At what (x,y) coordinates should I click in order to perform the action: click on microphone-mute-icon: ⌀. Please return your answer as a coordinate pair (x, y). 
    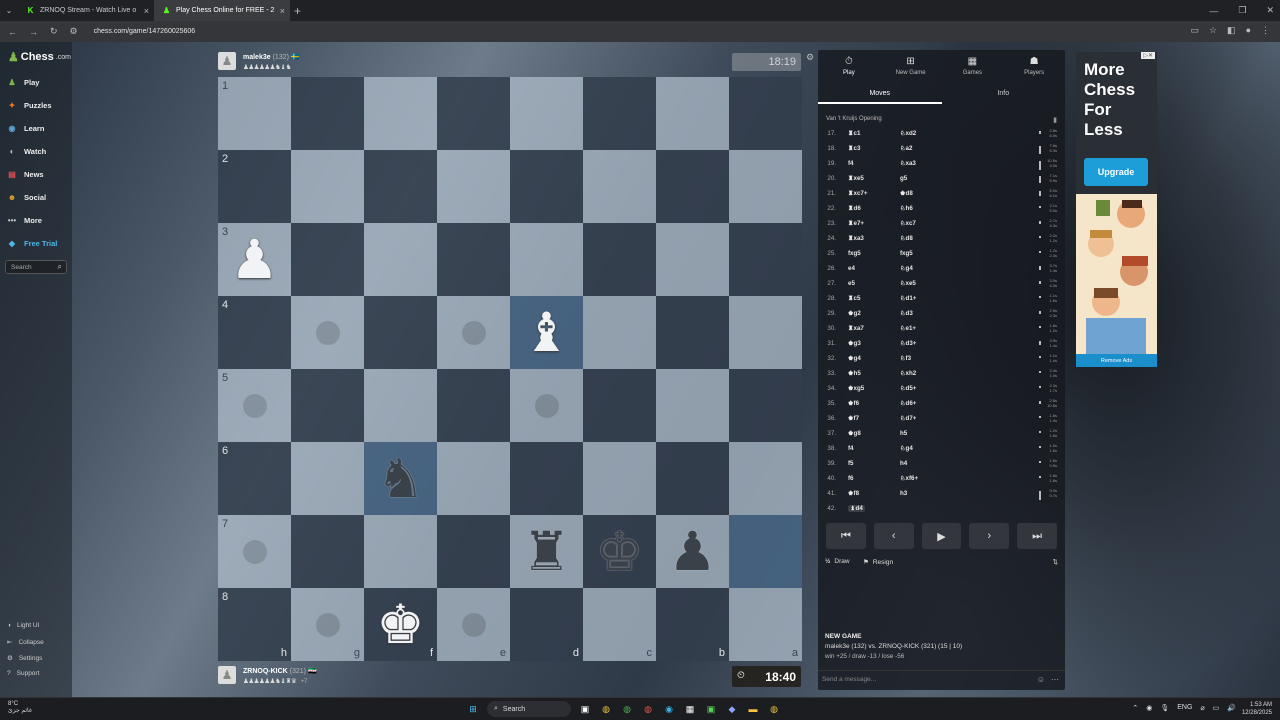
    Looking at the image, I should click on (1202, 708).